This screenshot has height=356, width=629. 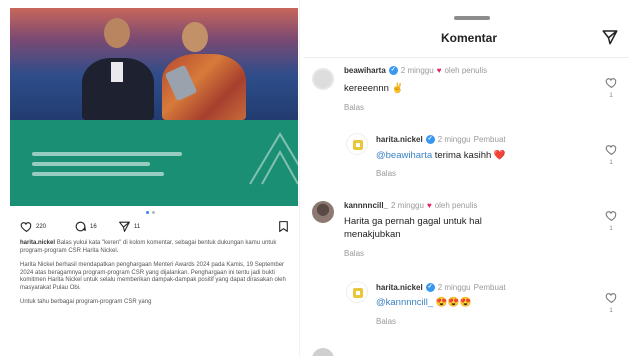 I want to click on comment-text: kereeennn ✌️, so click(x=373, y=88).